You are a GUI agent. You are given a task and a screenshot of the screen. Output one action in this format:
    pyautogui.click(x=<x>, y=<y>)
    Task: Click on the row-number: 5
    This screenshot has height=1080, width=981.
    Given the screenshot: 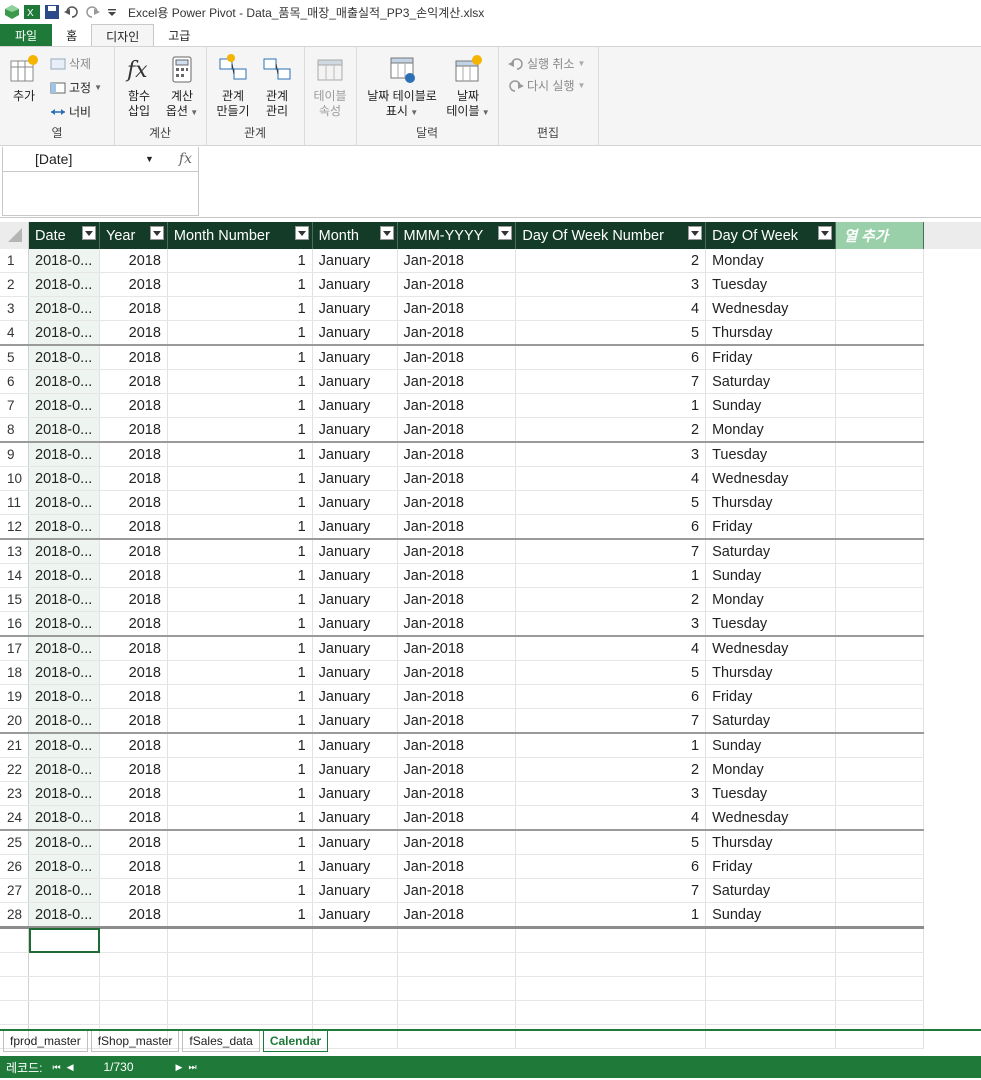 What is the action you would take?
    pyautogui.click(x=15, y=357)
    